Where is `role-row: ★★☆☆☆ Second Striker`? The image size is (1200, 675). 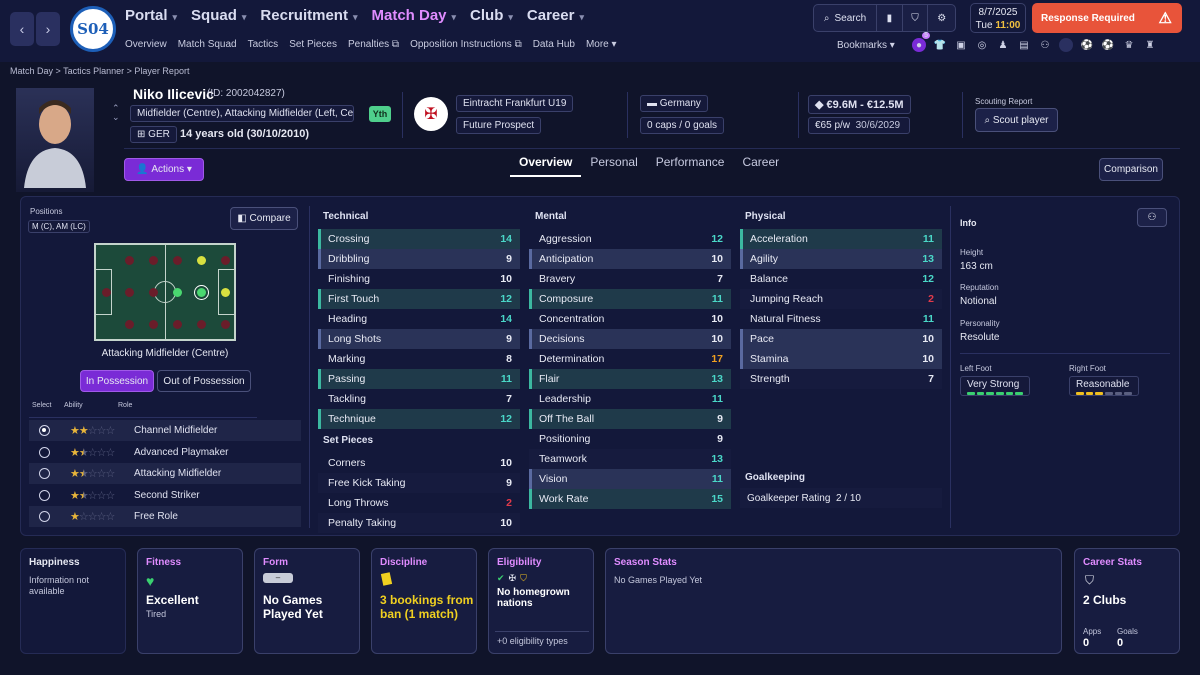
role-row: ★★☆☆☆ Second Striker is located at coordinates (165, 495).